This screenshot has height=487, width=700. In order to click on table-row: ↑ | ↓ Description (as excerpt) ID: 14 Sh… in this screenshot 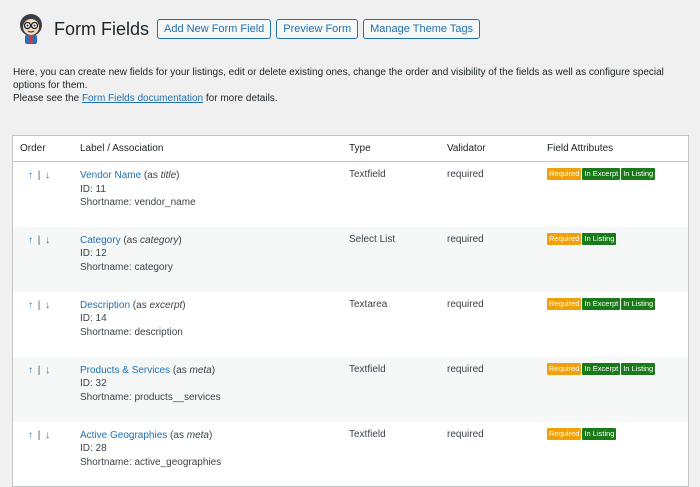, I will do `click(350, 324)`.